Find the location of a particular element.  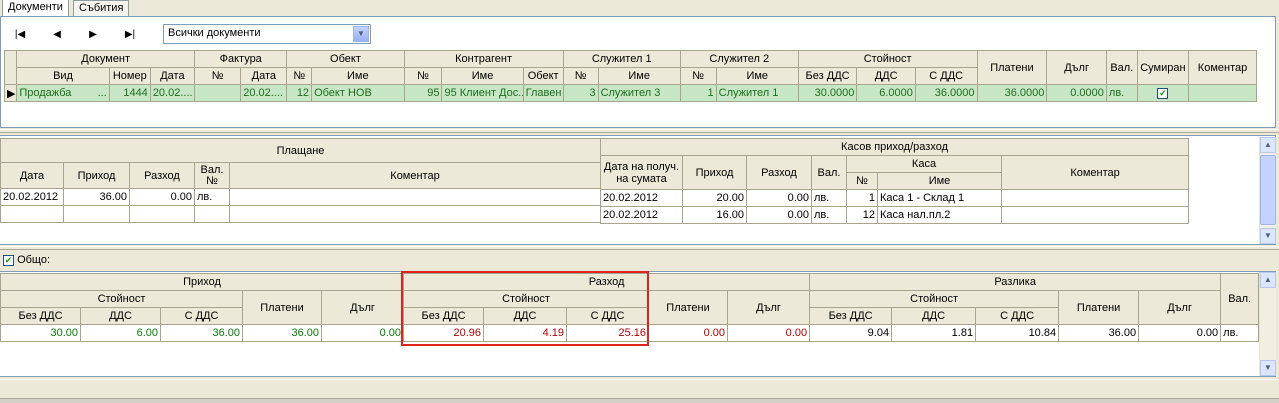

col-ex-paid: Платени is located at coordinates (688, 307).